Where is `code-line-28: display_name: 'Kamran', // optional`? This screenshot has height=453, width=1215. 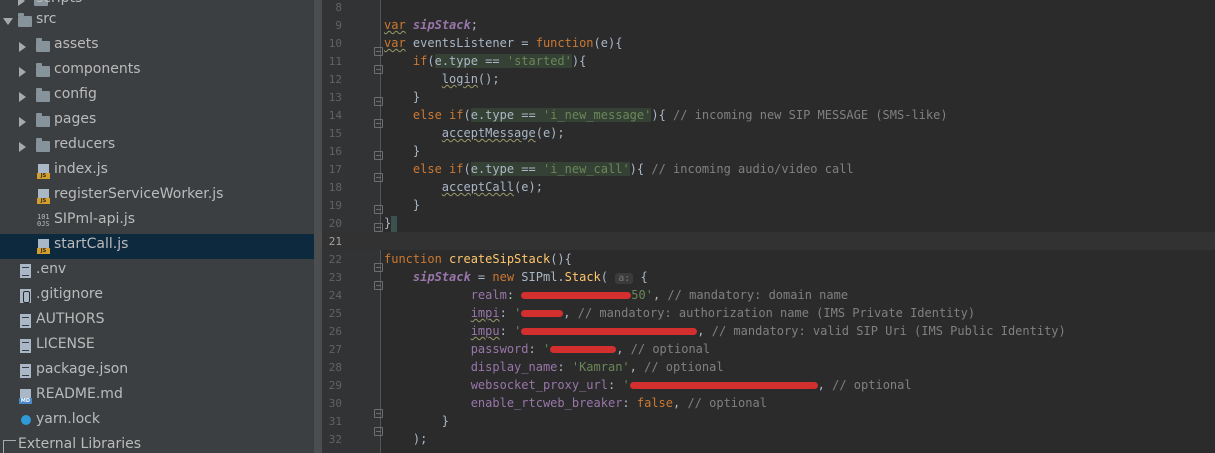 code-line-28: display_name: 'Kamran', // optional is located at coordinates (597, 367).